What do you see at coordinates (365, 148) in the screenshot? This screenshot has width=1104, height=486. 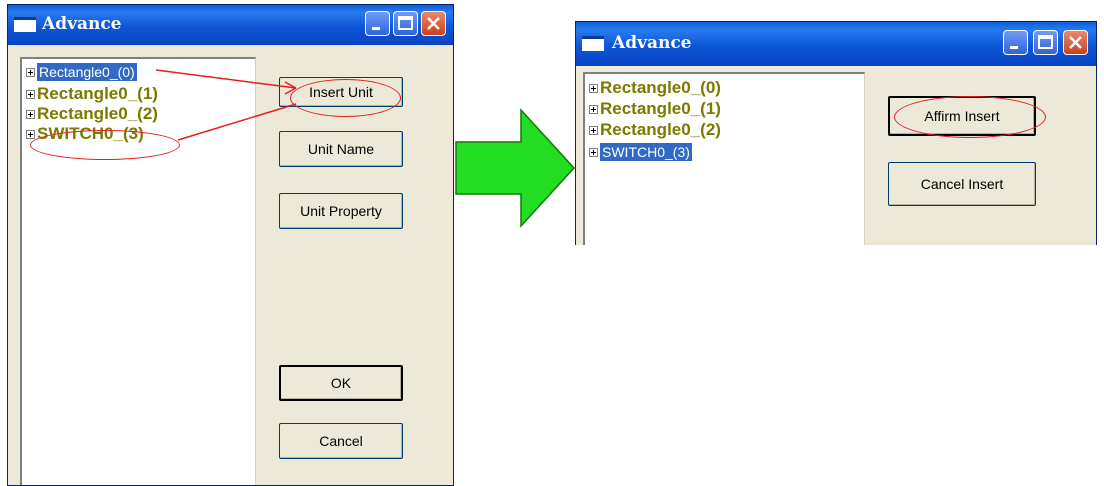 I see `annotation-overlay` at bounding box center [365, 148].